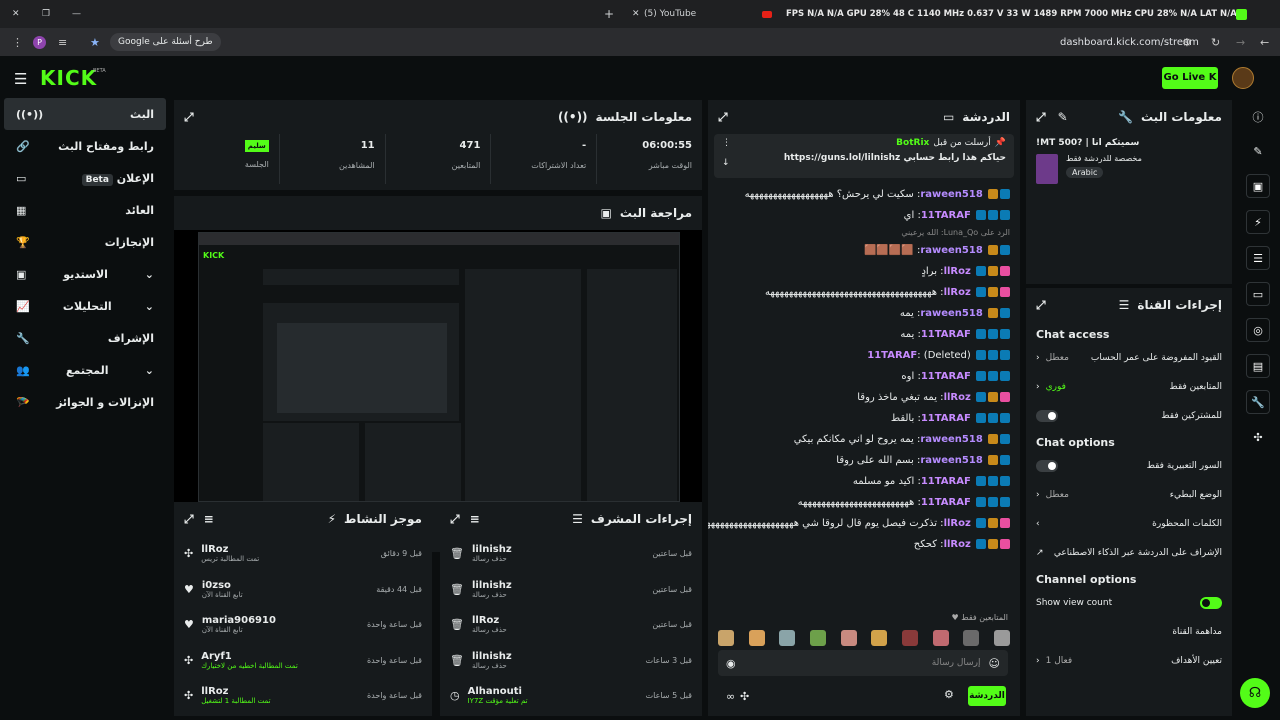 This screenshot has width=1280, height=720. What do you see at coordinates (85, 178) in the screenshot?
I see `sidebar-item-ads: الإعلان Beta ▭` at bounding box center [85, 178].